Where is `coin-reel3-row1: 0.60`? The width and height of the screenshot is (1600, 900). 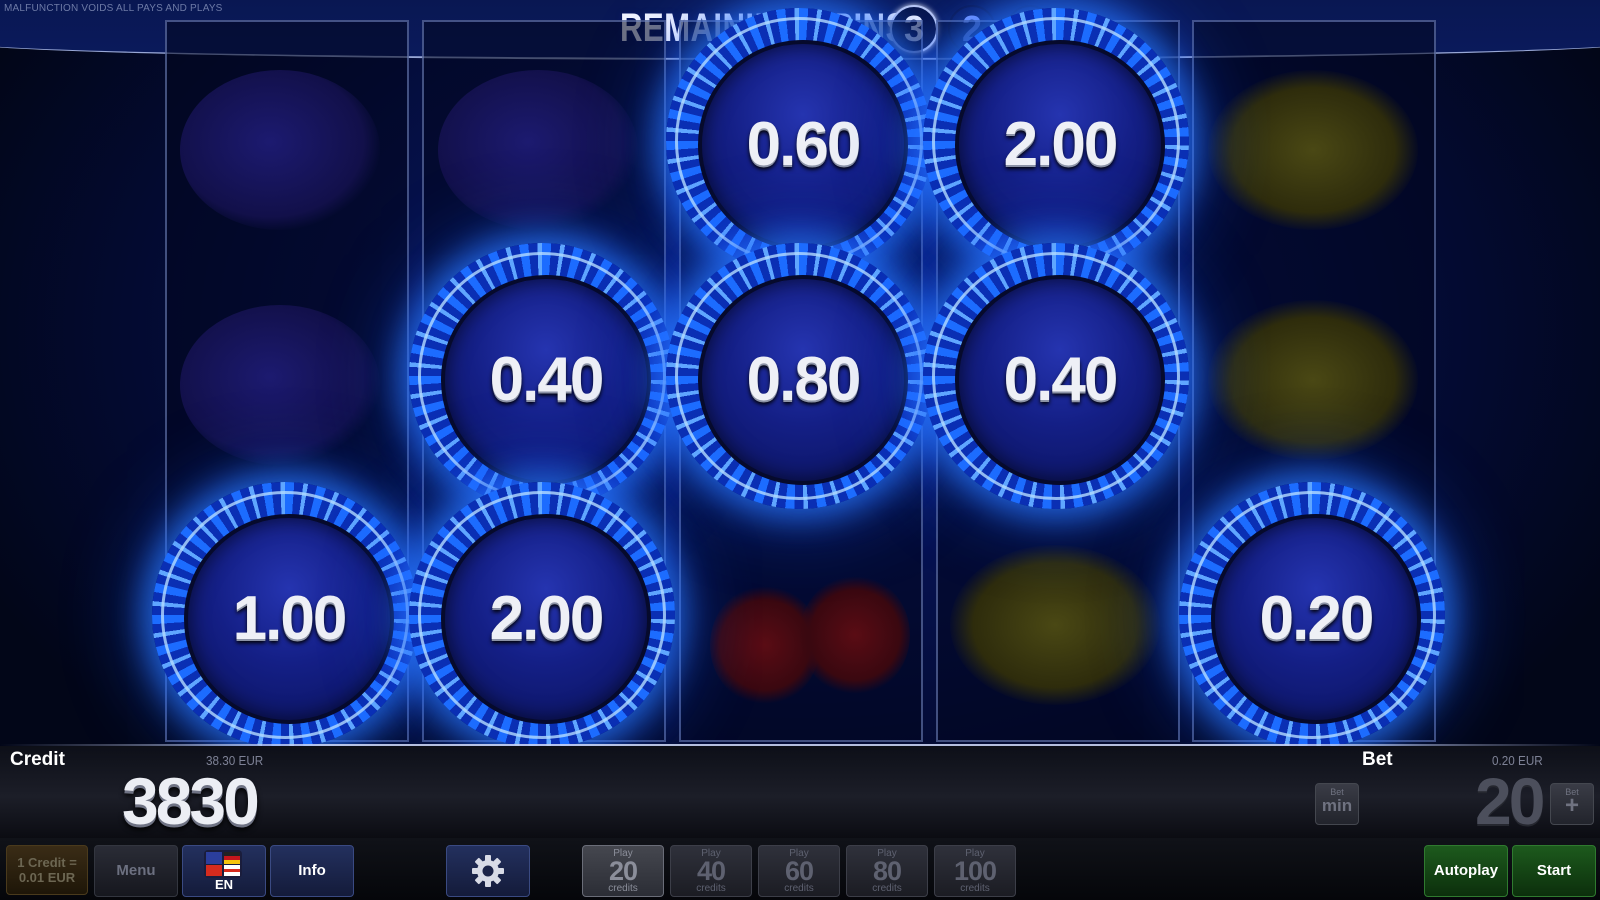 coin-reel3-row1: 0.60 is located at coordinates (799, 141).